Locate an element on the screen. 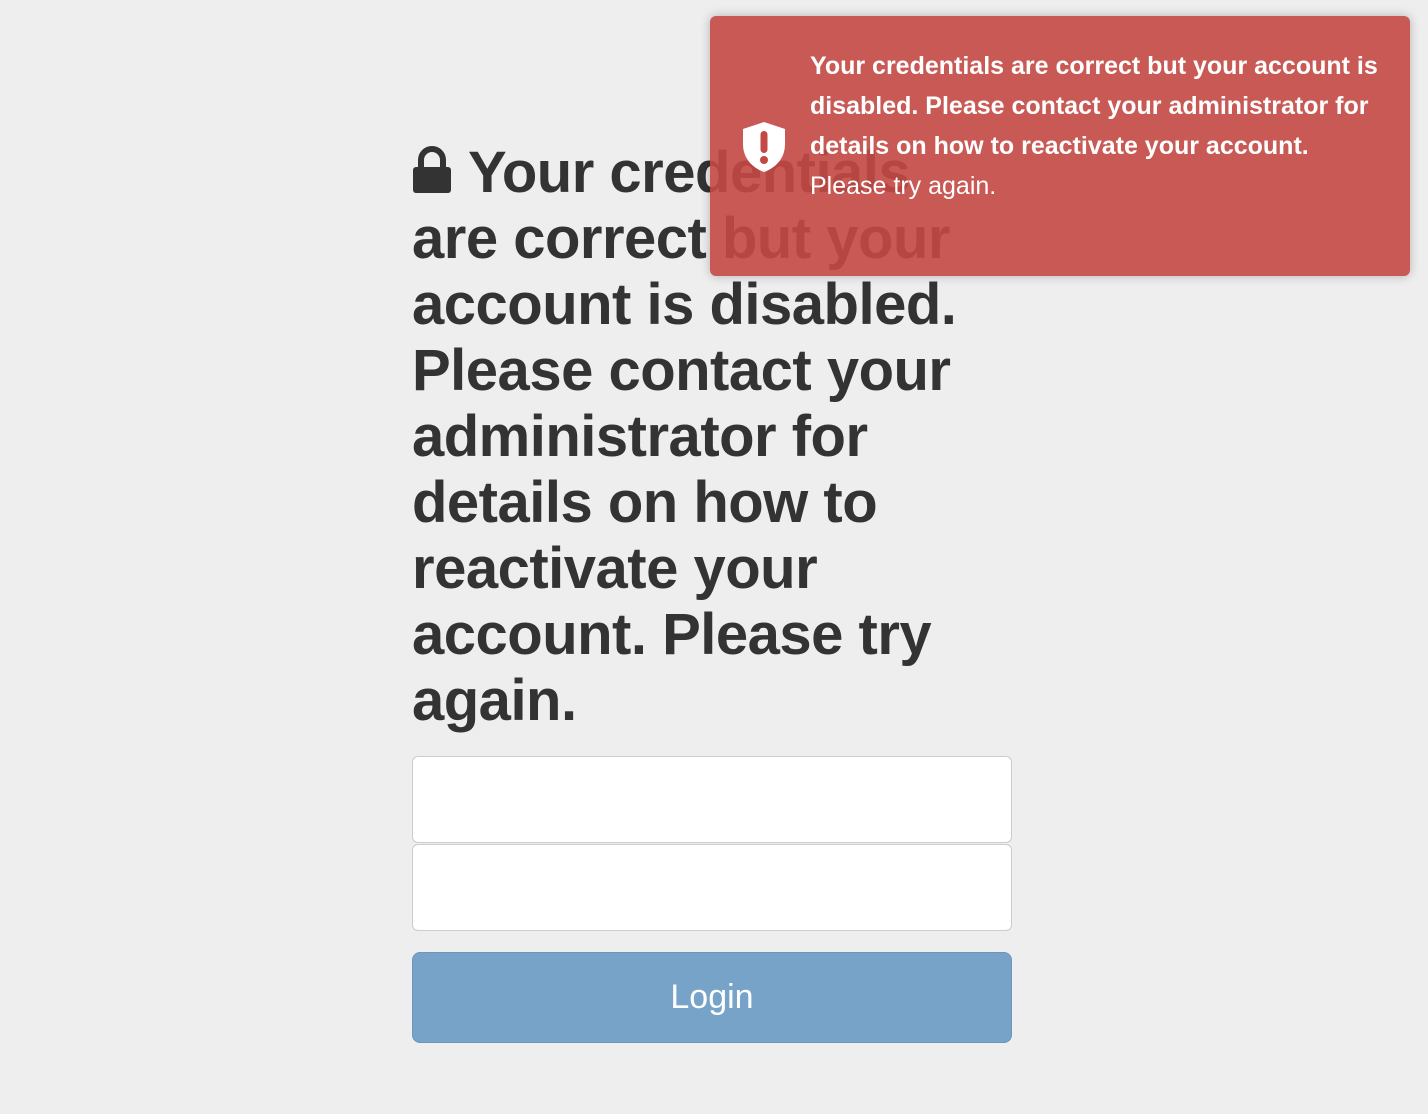  shield-alert-icon is located at coordinates (764, 147).